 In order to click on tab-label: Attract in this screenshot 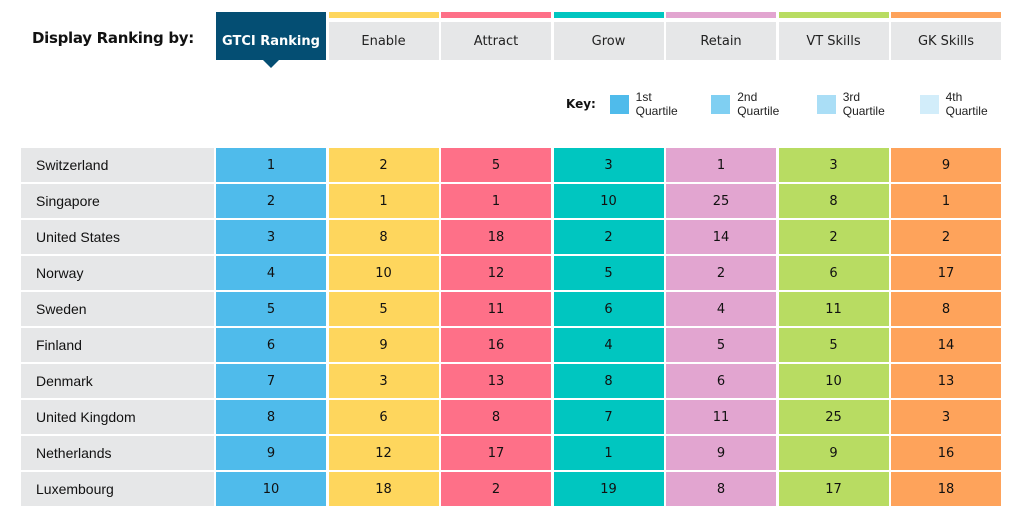, I will do `click(496, 41)`.